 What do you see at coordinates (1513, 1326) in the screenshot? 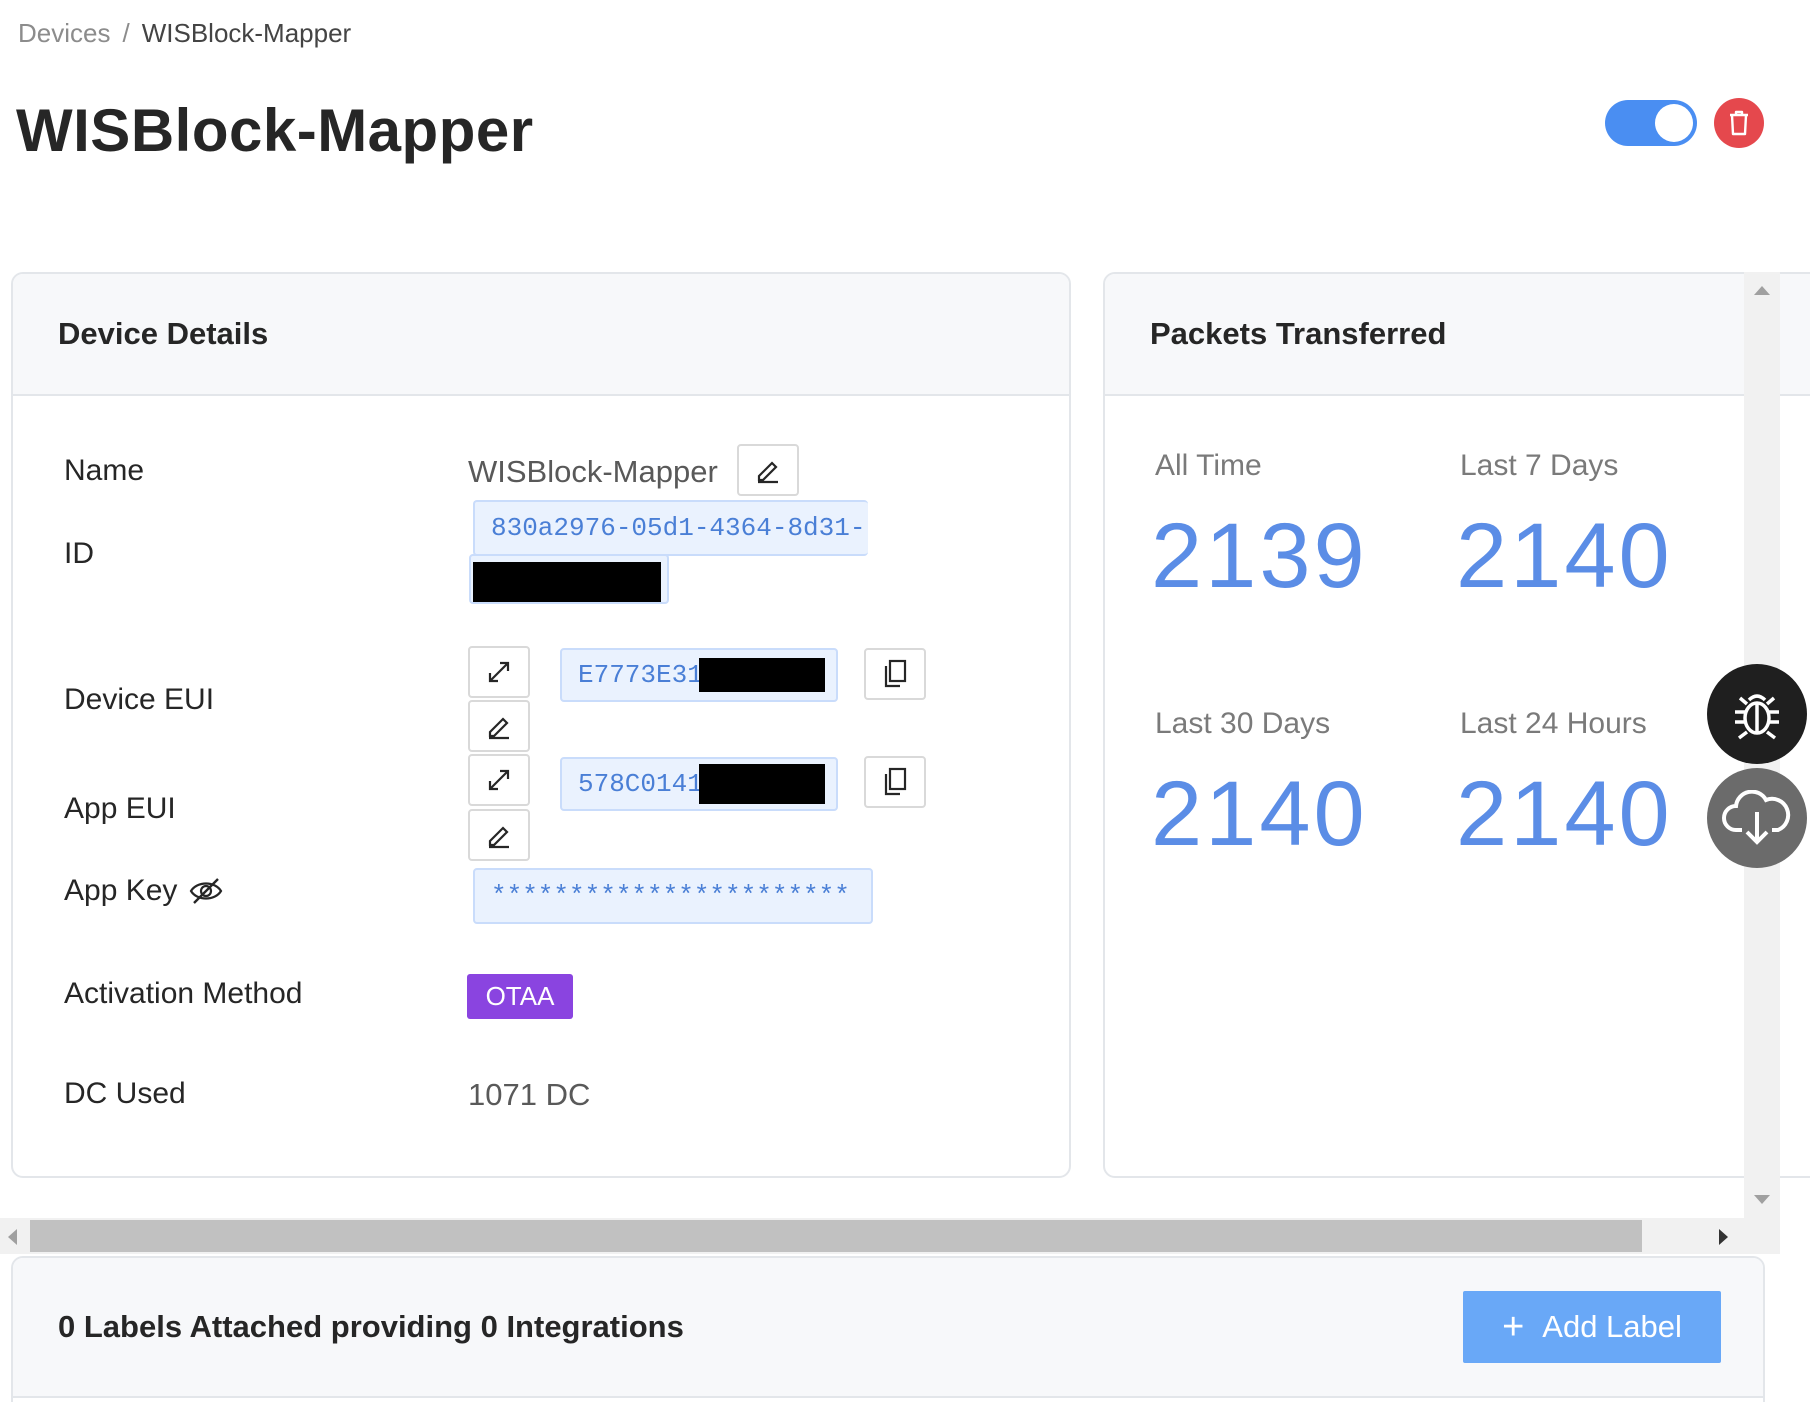
I see `plus-icon: +` at bounding box center [1513, 1326].